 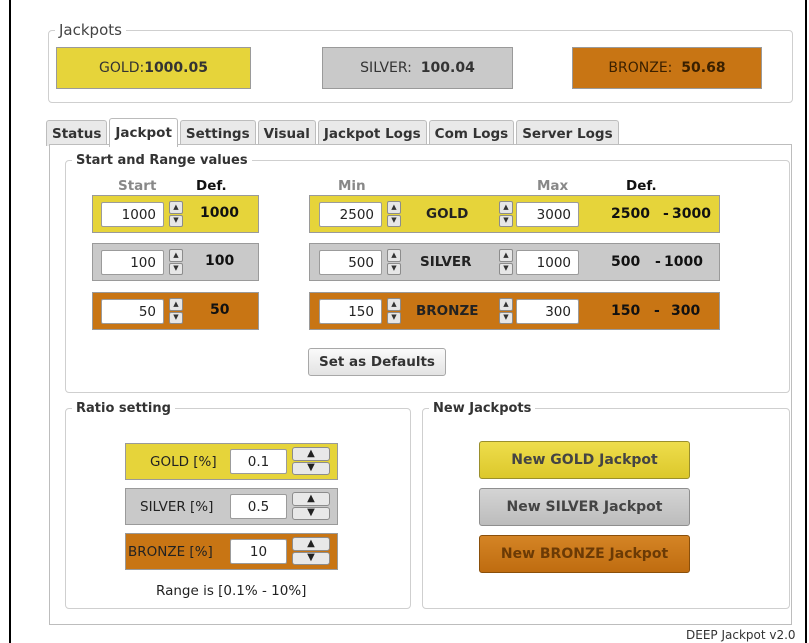 What do you see at coordinates (350, 214) in the screenshot?
I see `gold-min-input: 2500` at bounding box center [350, 214].